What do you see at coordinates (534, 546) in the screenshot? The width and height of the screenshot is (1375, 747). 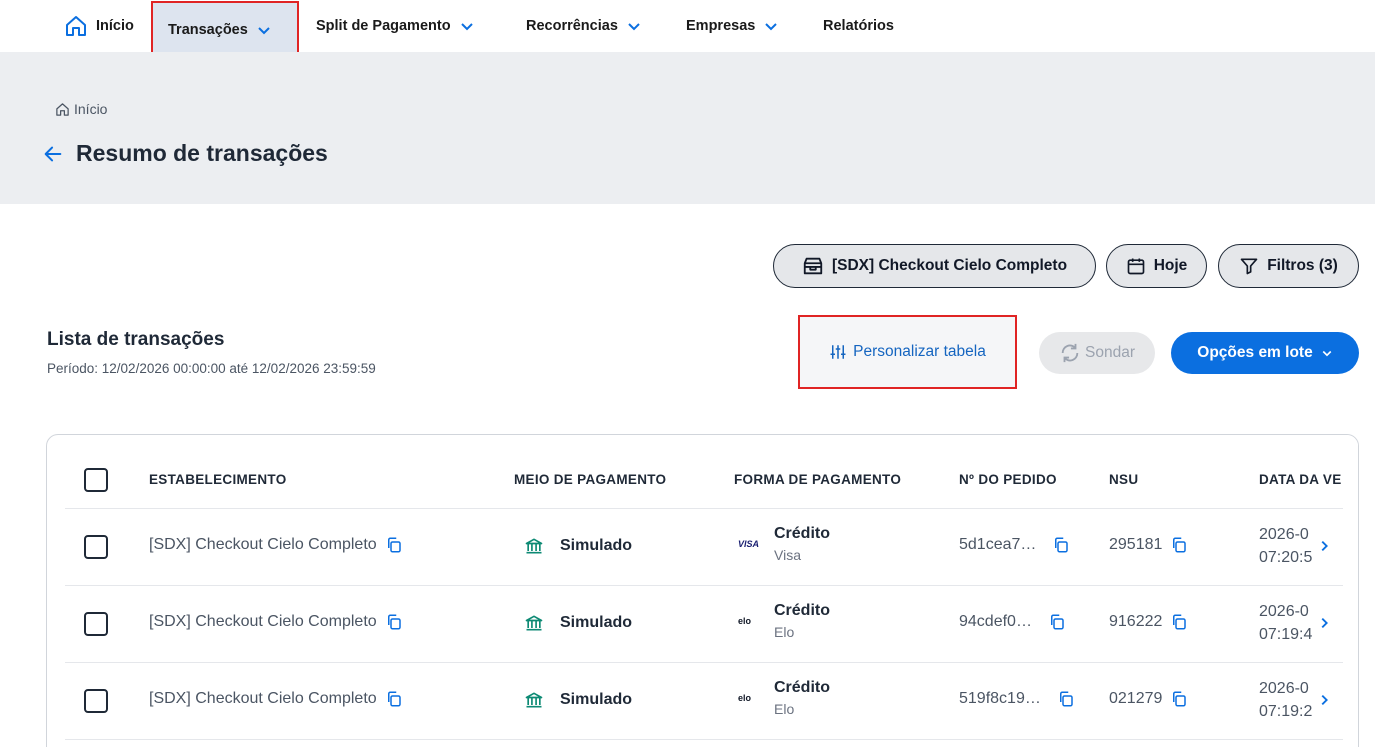 I see `bank-icon` at bounding box center [534, 546].